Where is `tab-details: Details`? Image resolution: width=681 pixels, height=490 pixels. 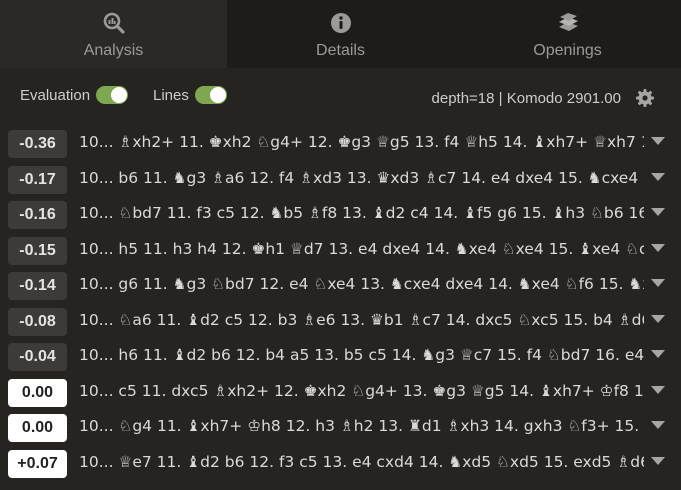 tab-details: Details is located at coordinates (340, 34).